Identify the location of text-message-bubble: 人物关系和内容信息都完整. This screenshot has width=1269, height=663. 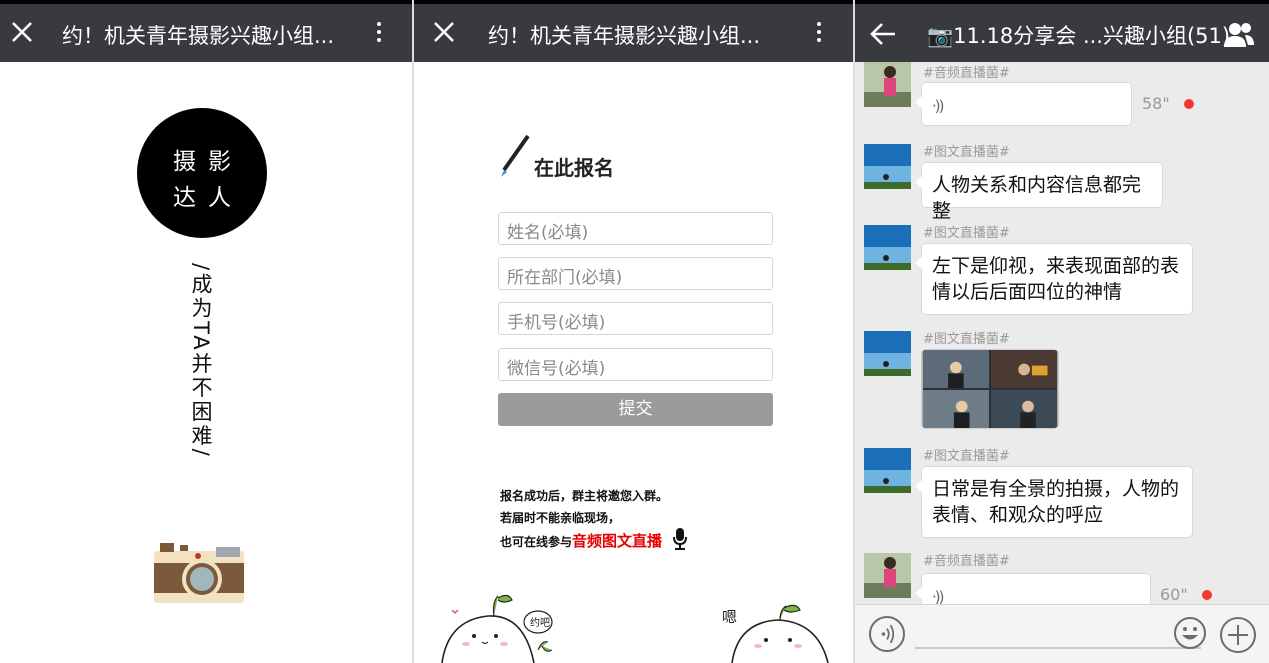
(1039, 192).